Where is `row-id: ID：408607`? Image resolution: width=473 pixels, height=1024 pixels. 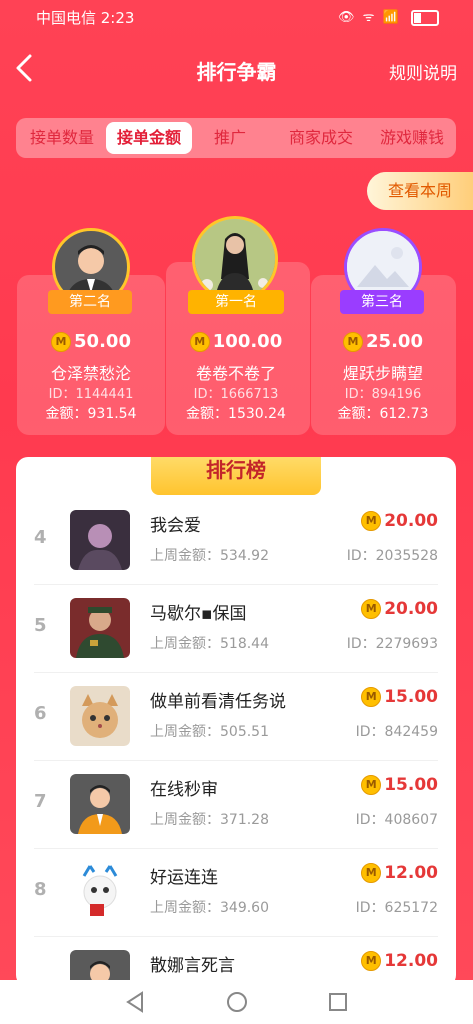 row-id: ID：408607 is located at coordinates (396, 820).